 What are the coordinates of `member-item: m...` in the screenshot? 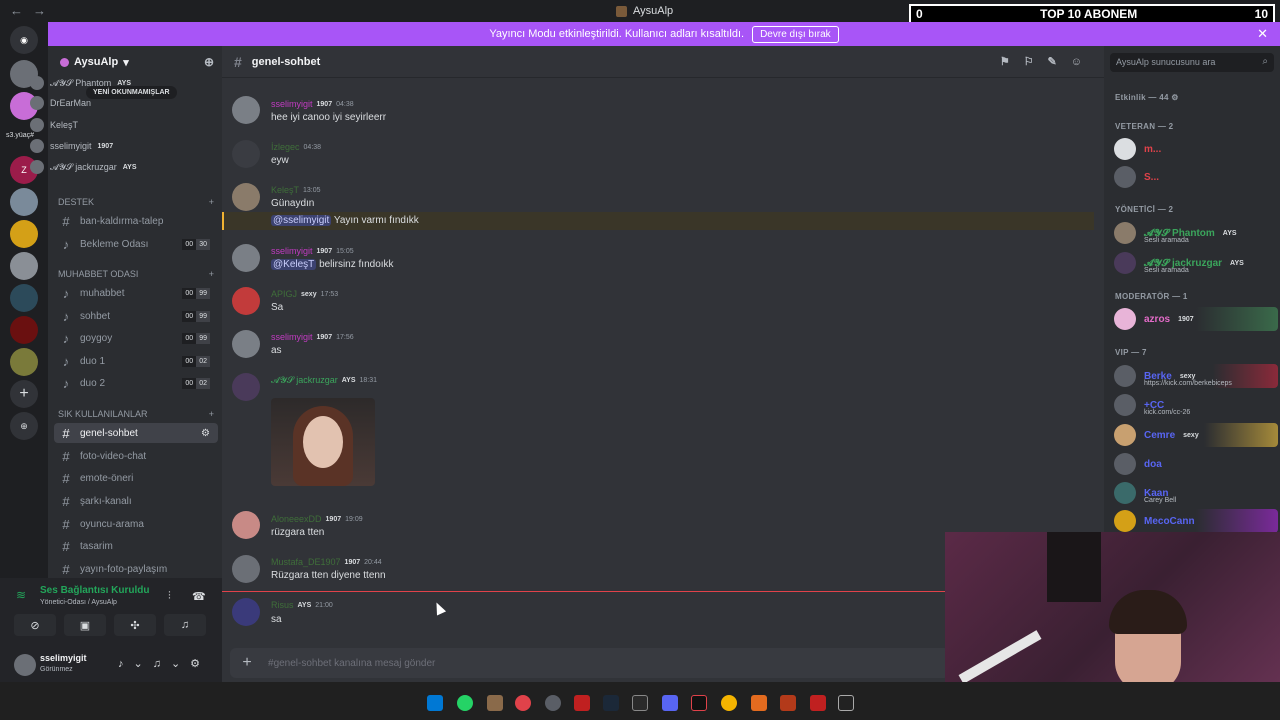 It's located at (1196, 149).